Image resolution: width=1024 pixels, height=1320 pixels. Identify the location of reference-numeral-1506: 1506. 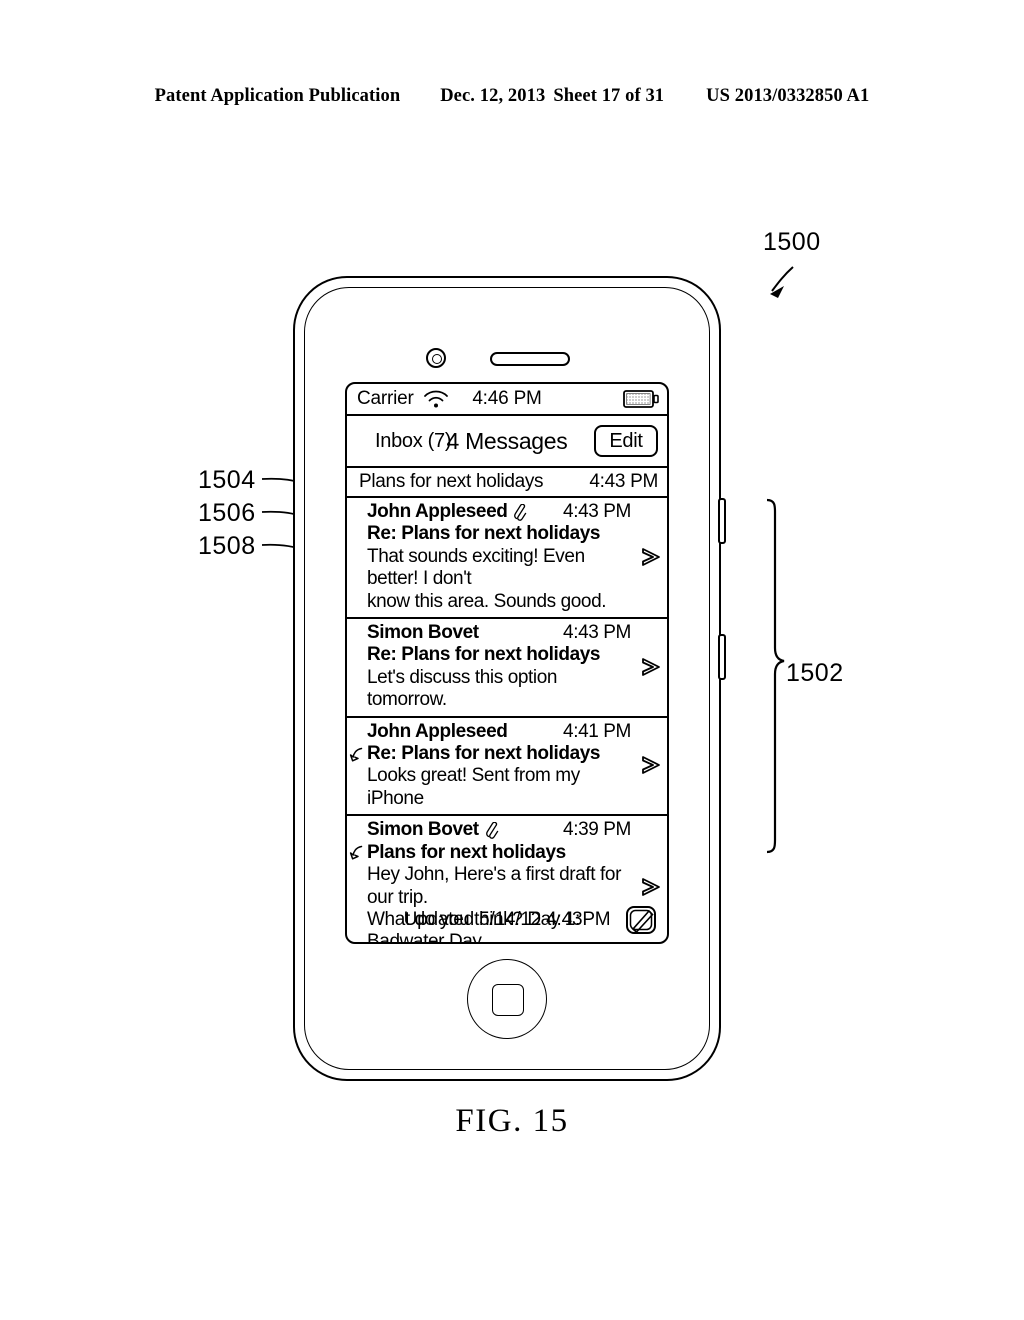
(227, 513).